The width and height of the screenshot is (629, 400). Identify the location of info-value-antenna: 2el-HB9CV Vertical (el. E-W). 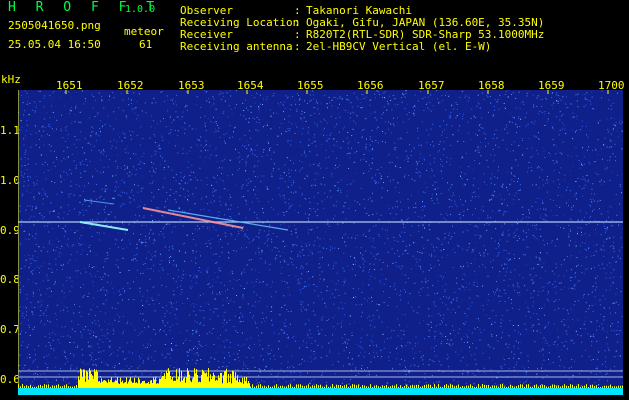
(399, 46).